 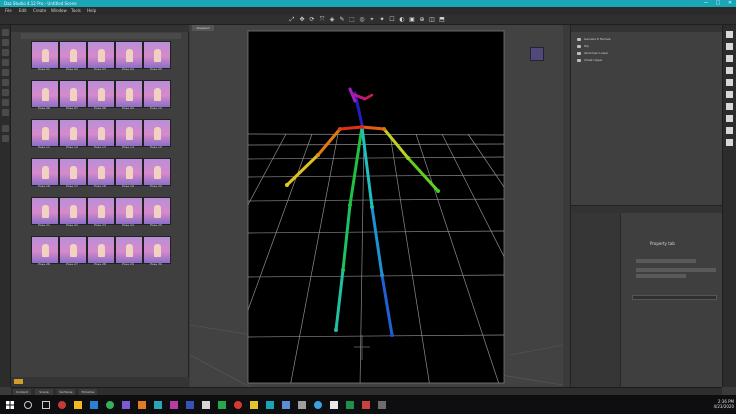 What do you see at coordinates (78, 405) in the screenshot?
I see `folder-icon` at bounding box center [78, 405].